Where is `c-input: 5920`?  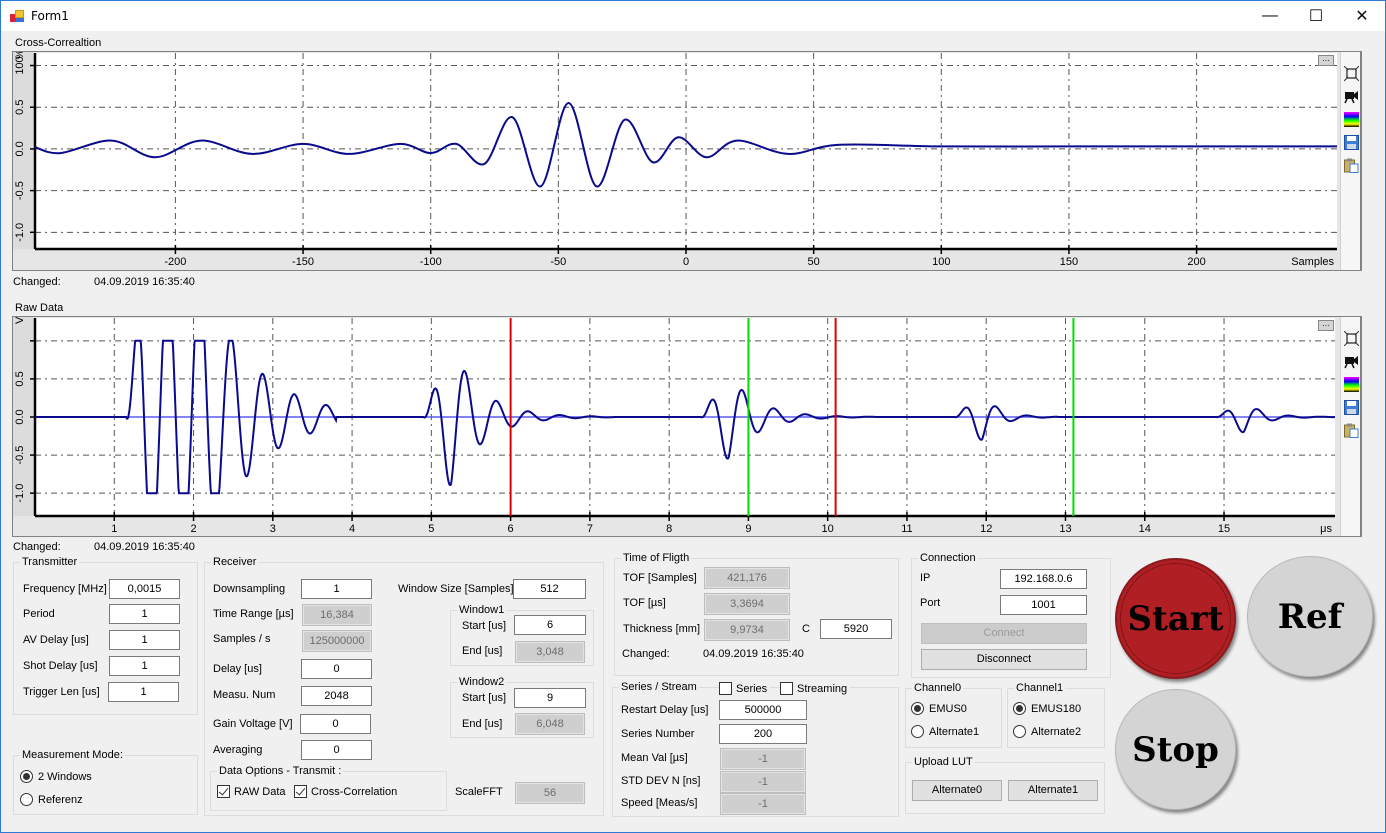 c-input: 5920 is located at coordinates (856, 629).